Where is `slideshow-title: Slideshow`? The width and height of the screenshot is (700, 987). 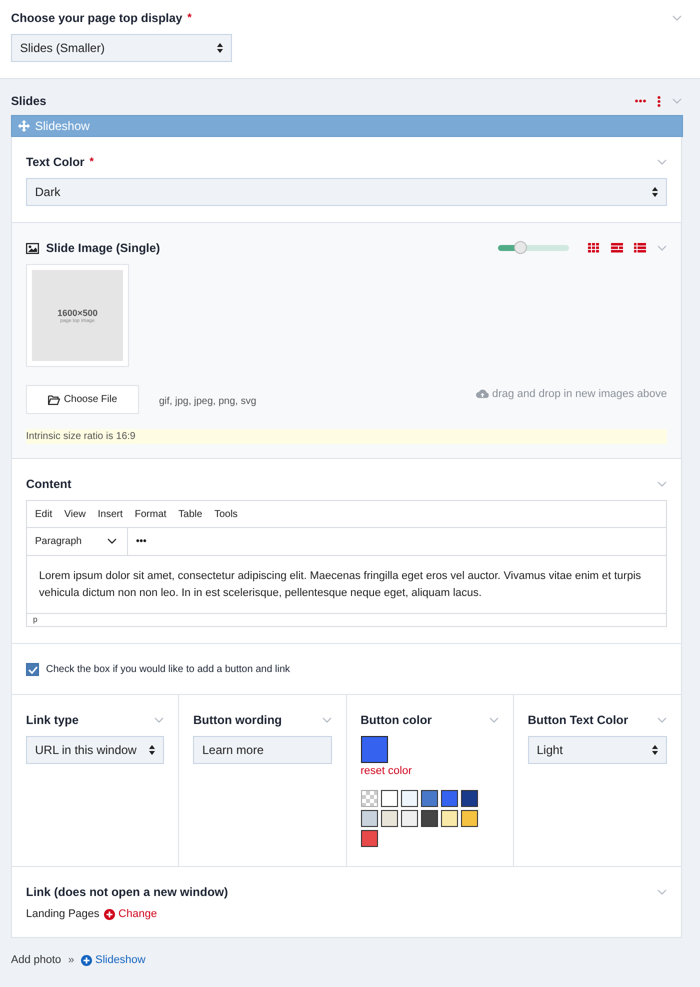
slideshow-title: Slideshow is located at coordinates (62, 126).